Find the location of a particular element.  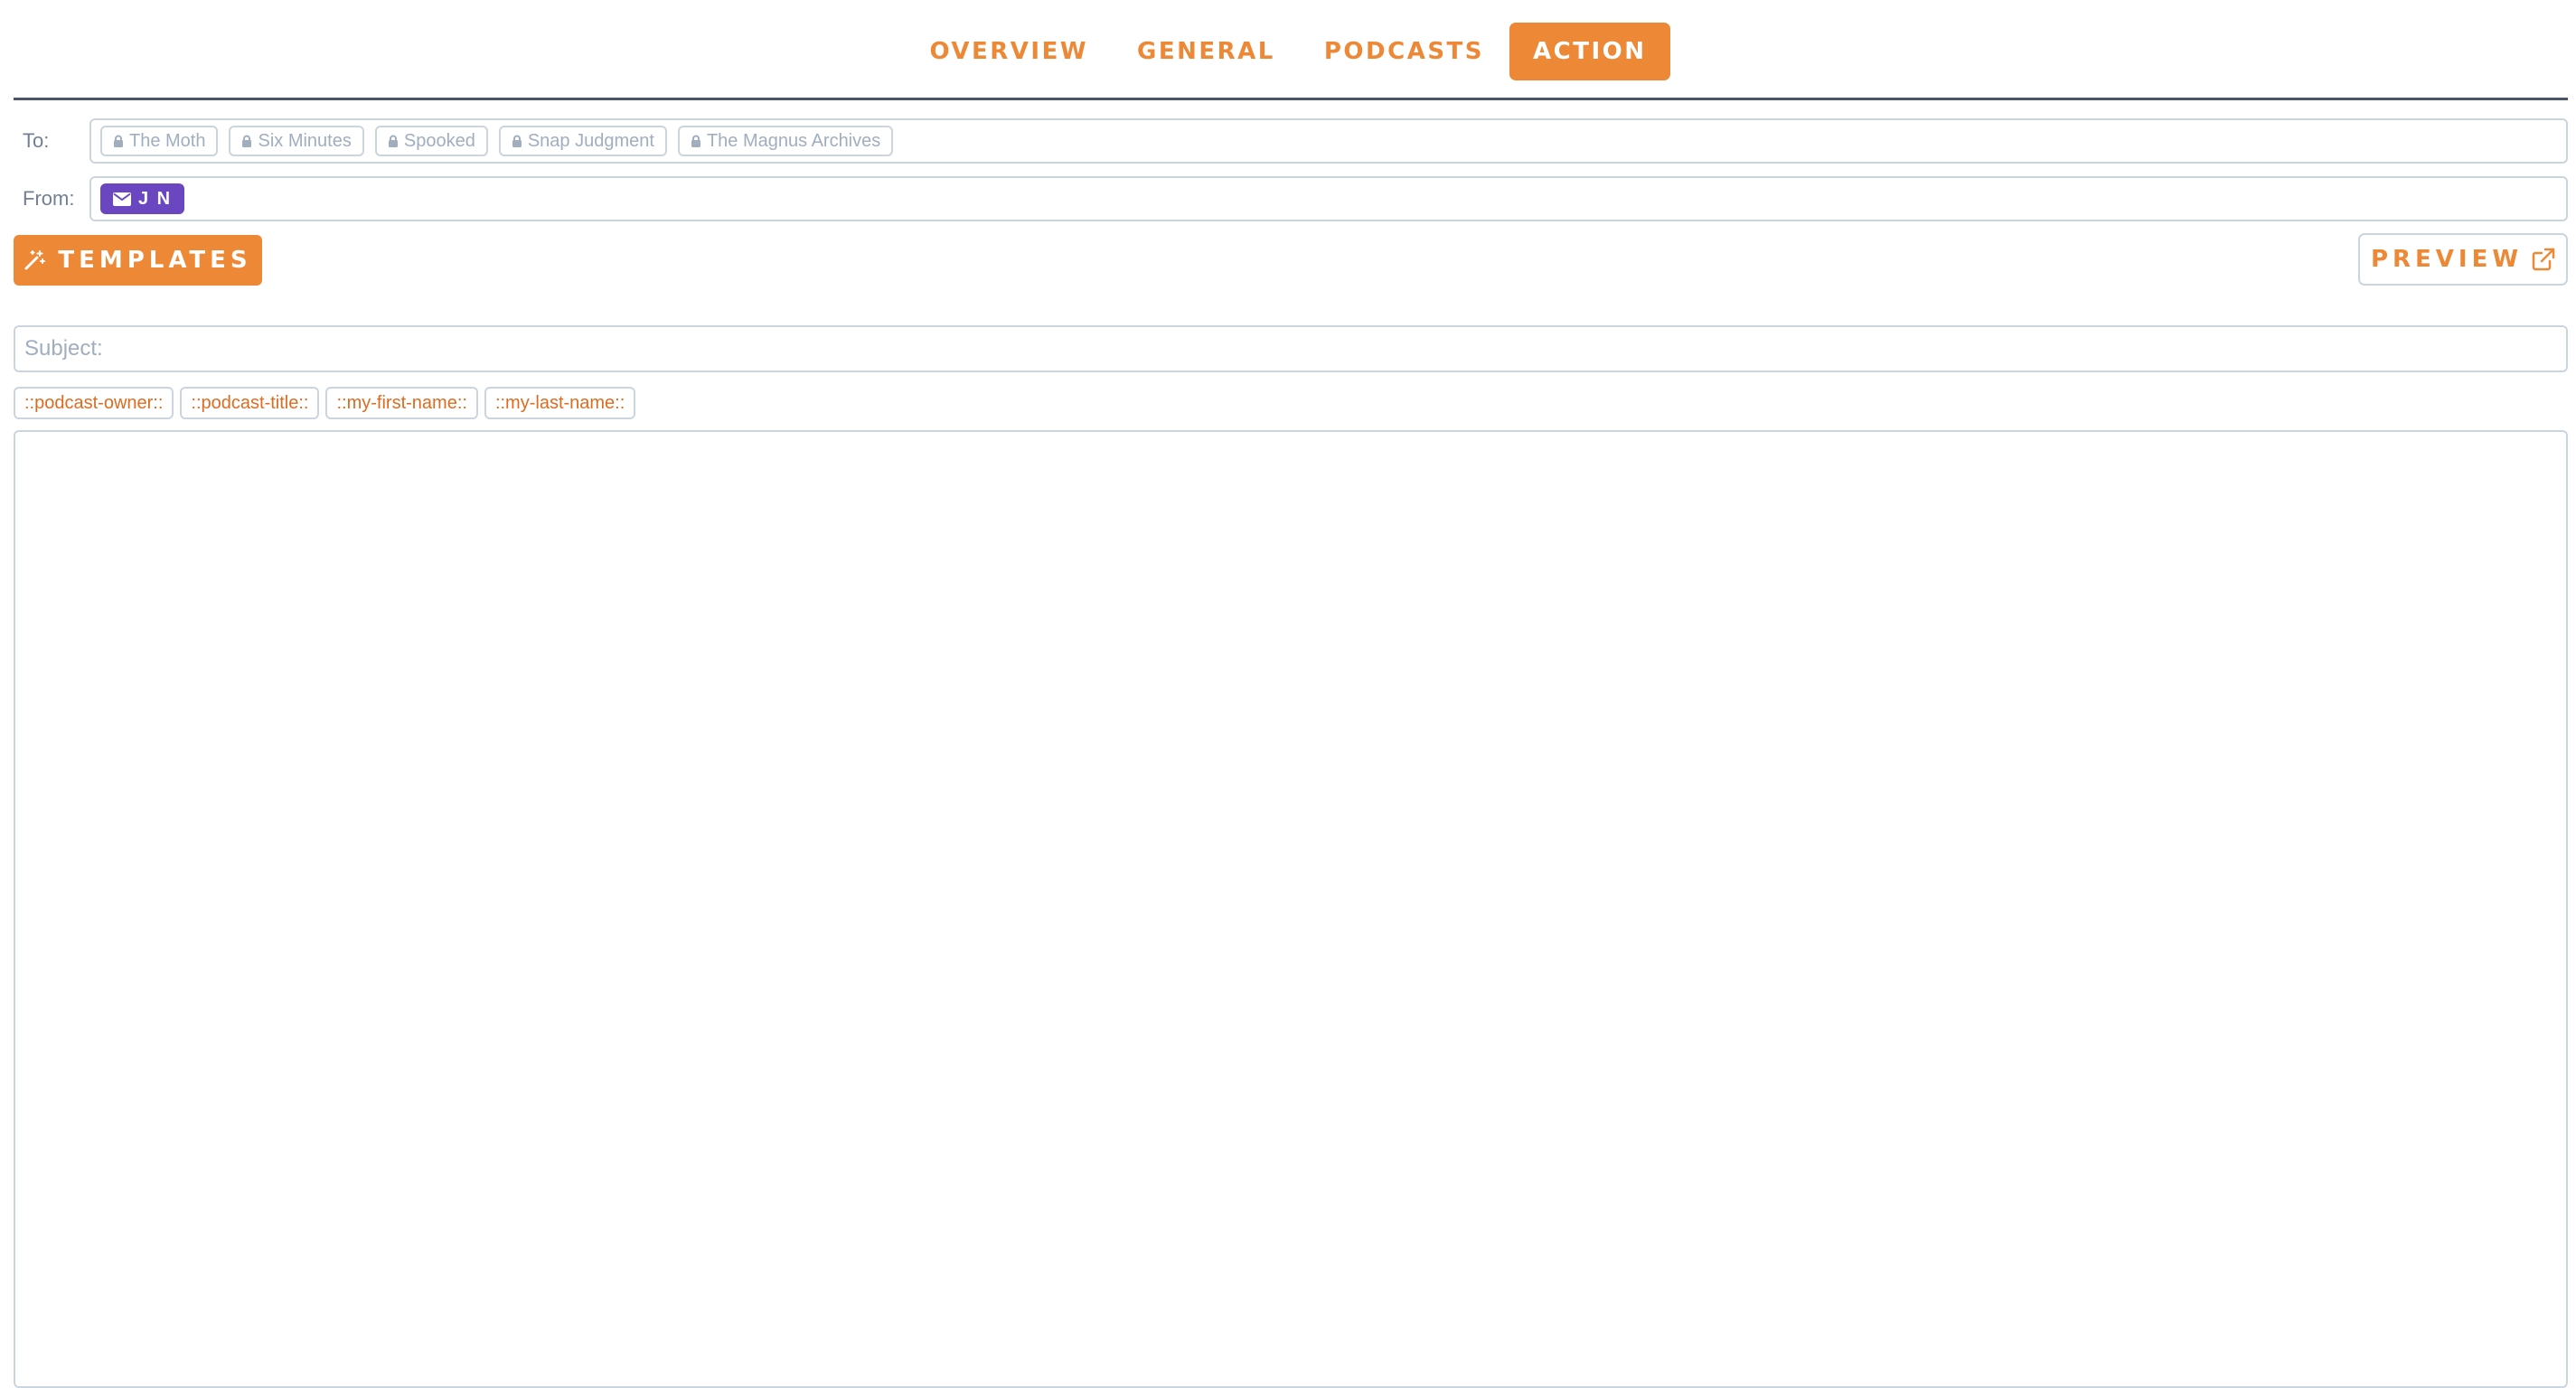

from-row: From: J N is located at coordinates (1291, 199).